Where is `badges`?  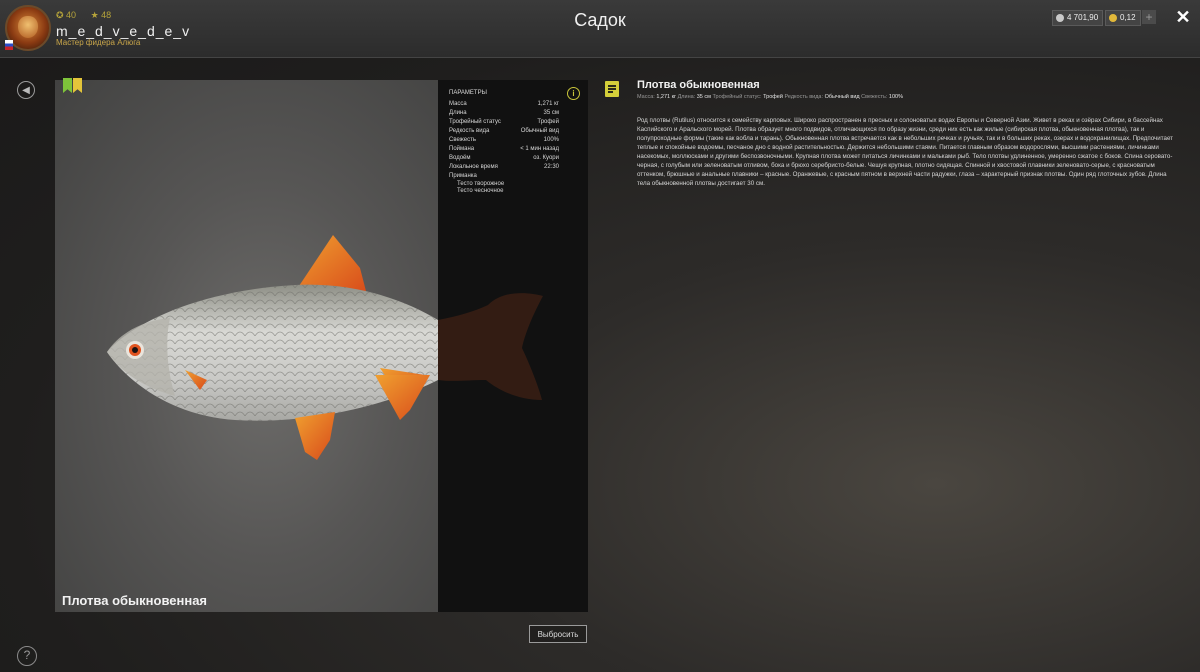 badges is located at coordinates (72, 85).